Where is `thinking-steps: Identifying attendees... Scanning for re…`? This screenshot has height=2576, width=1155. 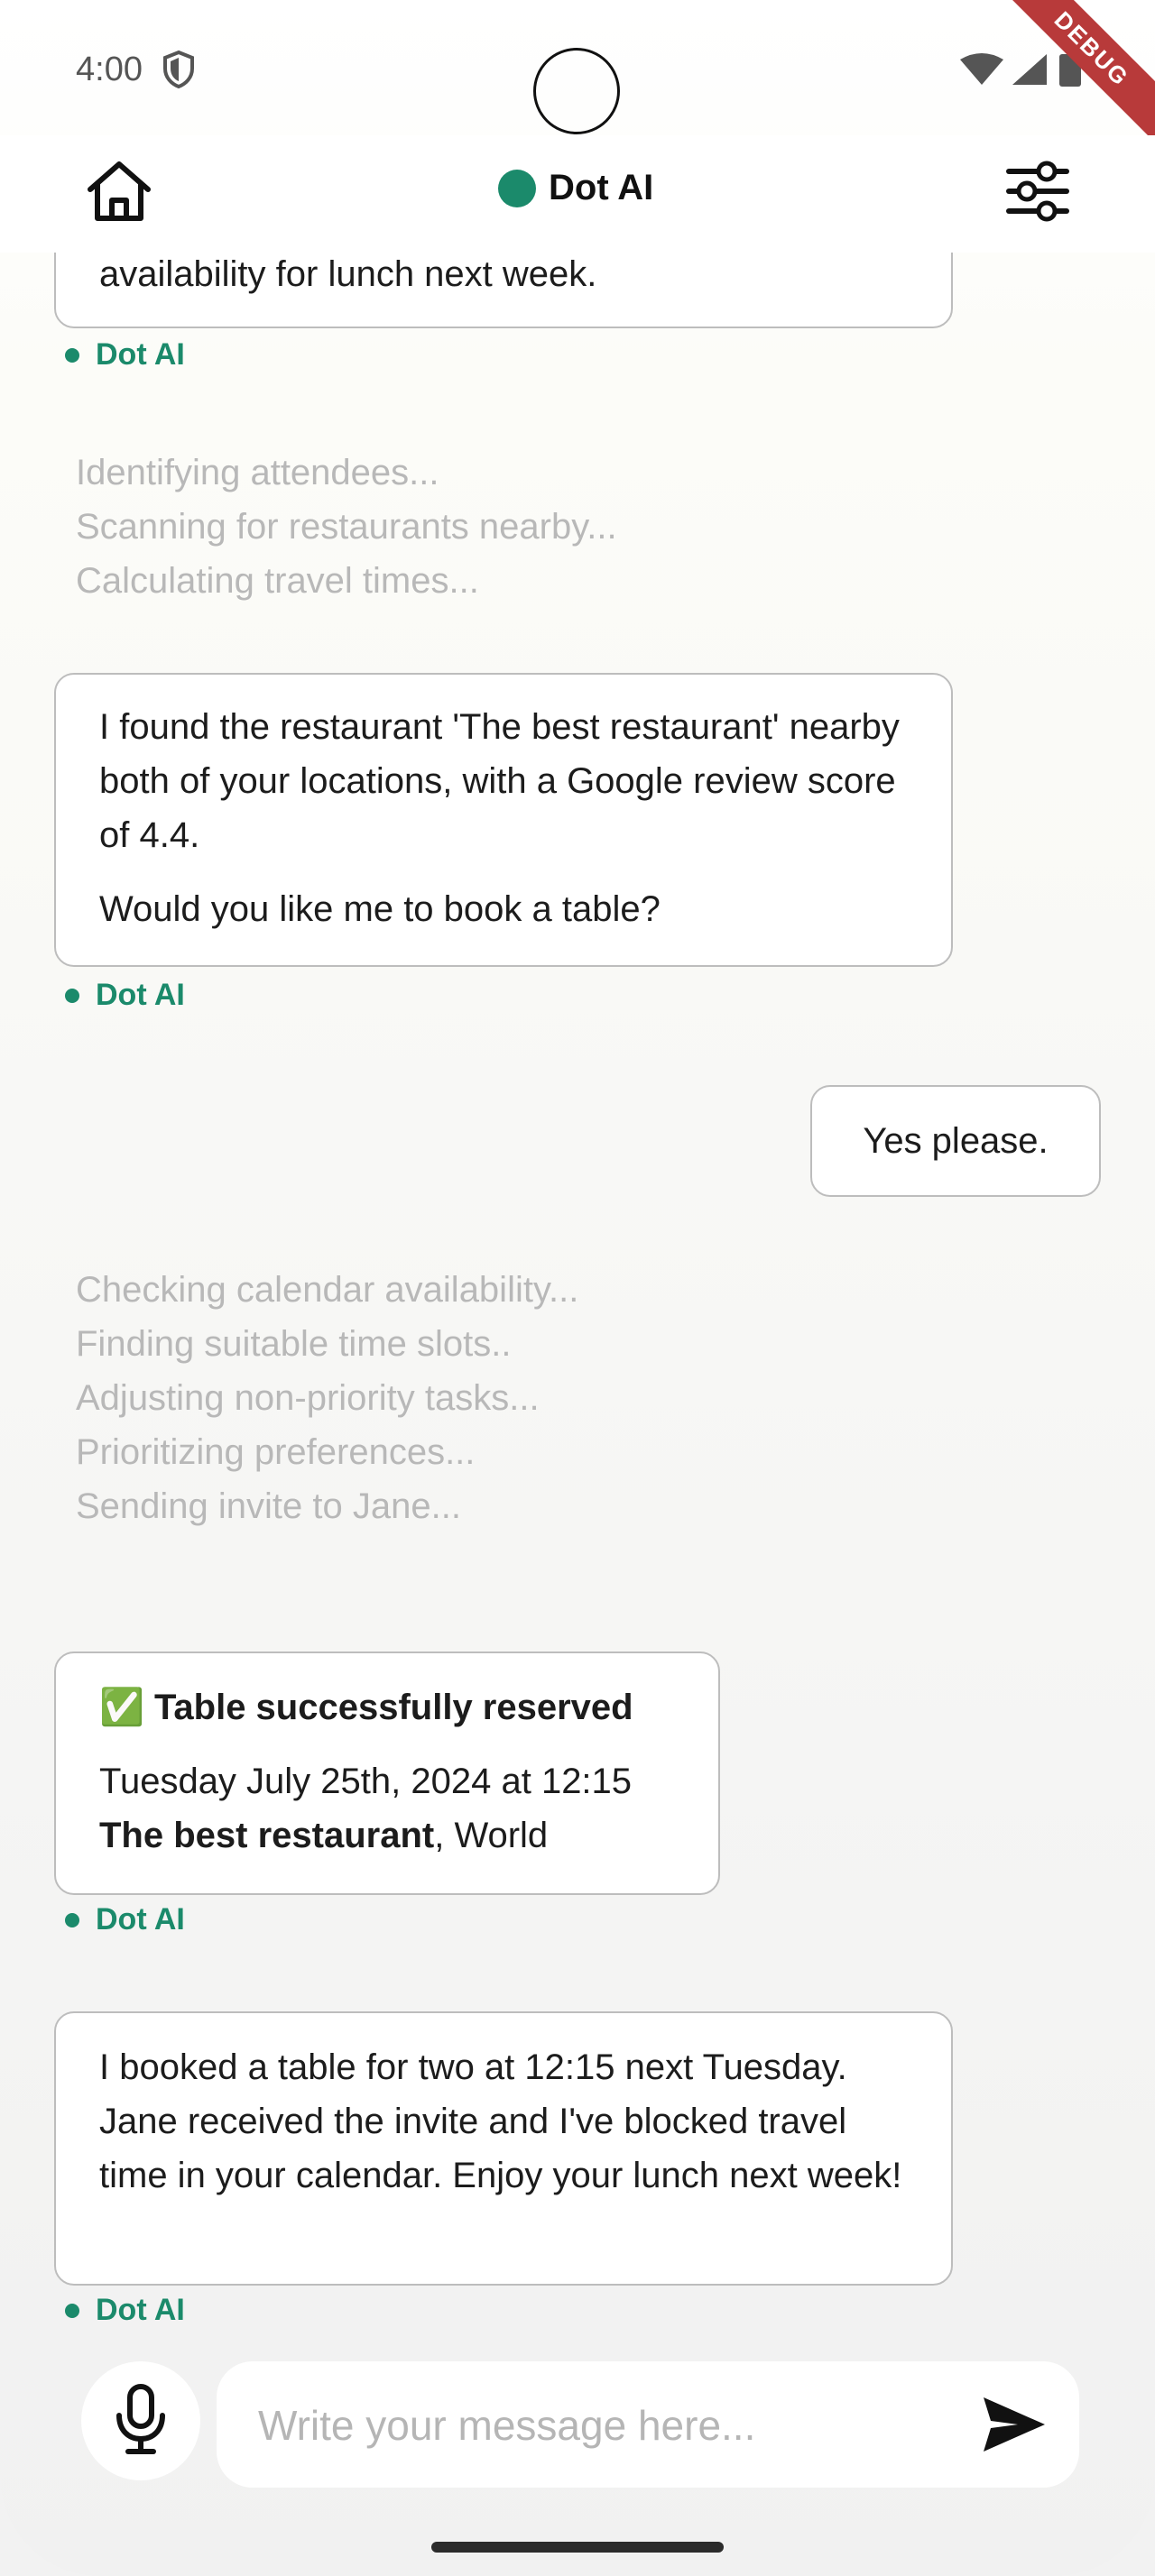 thinking-steps: Identifying attendees... Scanning for re… is located at coordinates (346, 527).